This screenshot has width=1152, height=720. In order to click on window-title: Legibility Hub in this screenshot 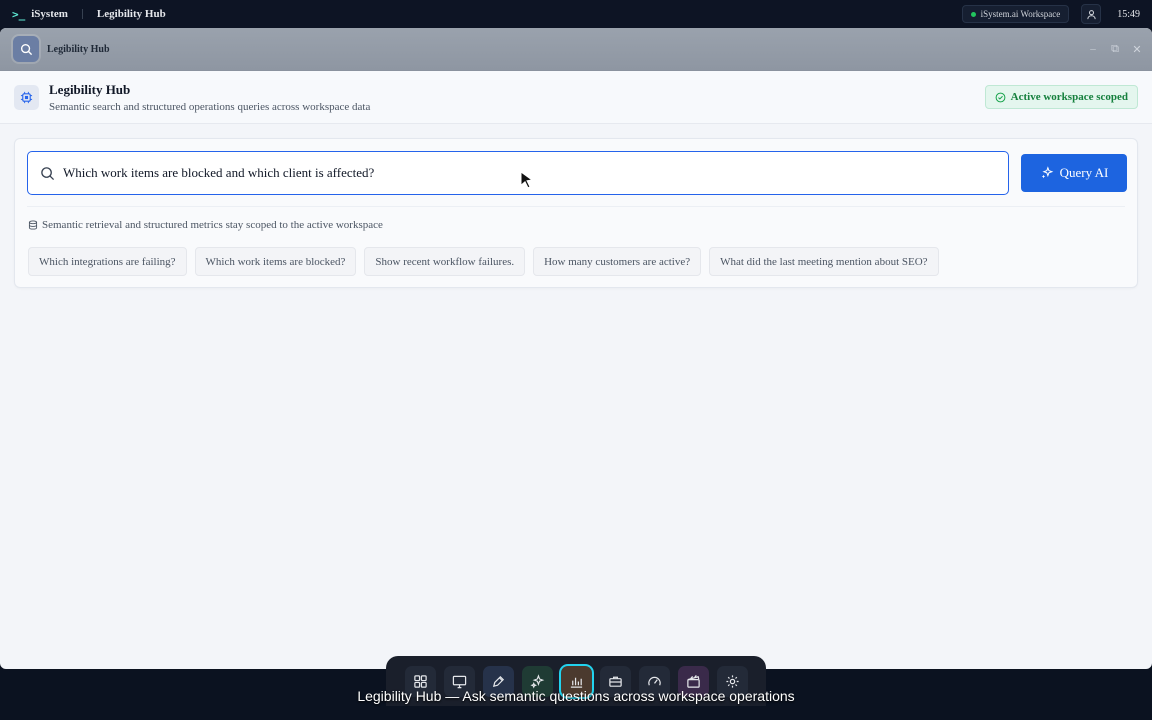, I will do `click(78, 49)`.